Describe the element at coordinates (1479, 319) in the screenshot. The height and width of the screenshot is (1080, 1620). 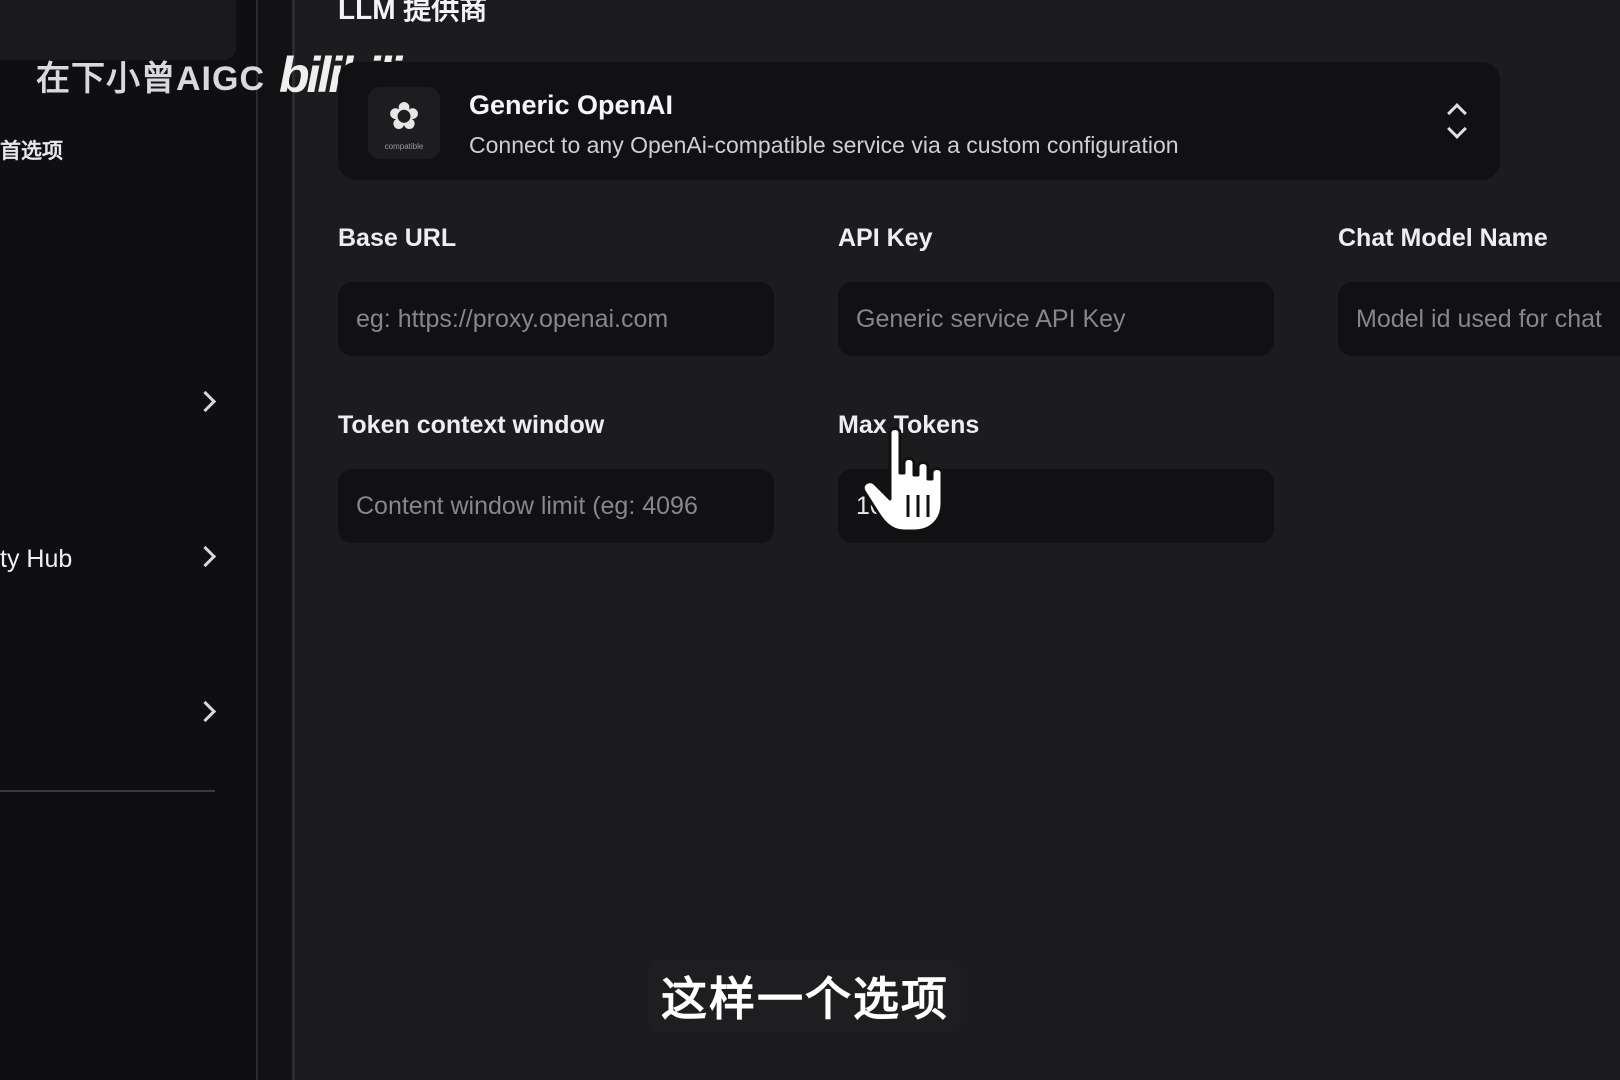
I see `chat-model-input` at that location.